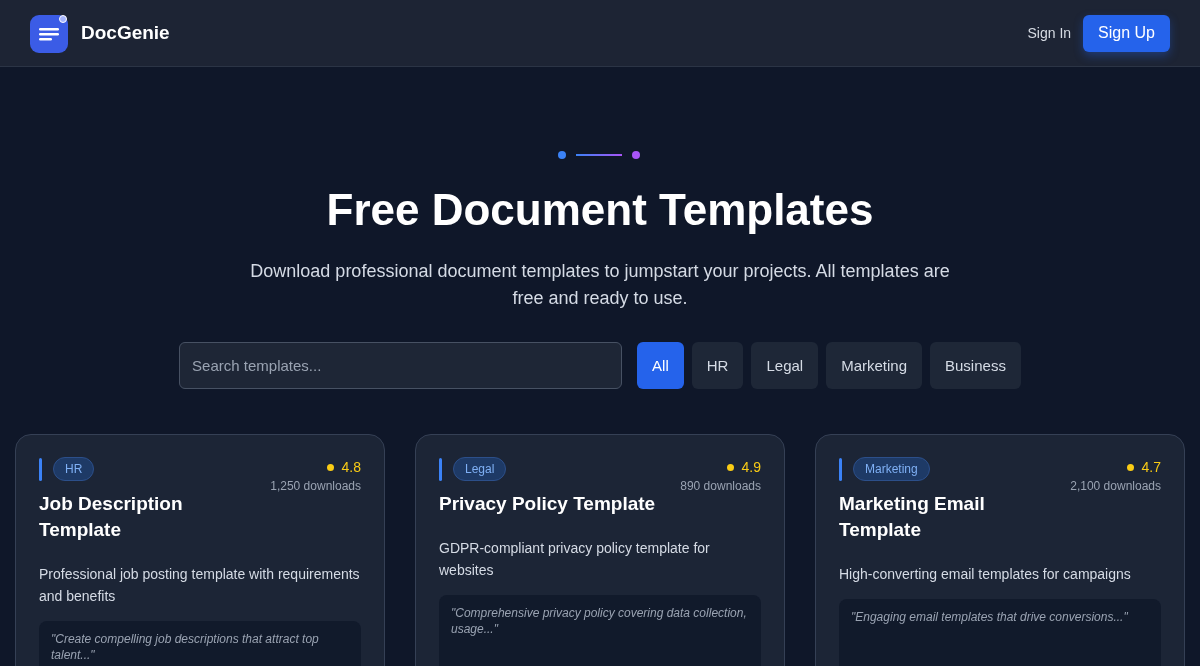 Image resolution: width=1200 pixels, height=666 pixels. Describe the element at coordinates (74, 469) in the screenshot. I see `category-tag: HR` at that location.